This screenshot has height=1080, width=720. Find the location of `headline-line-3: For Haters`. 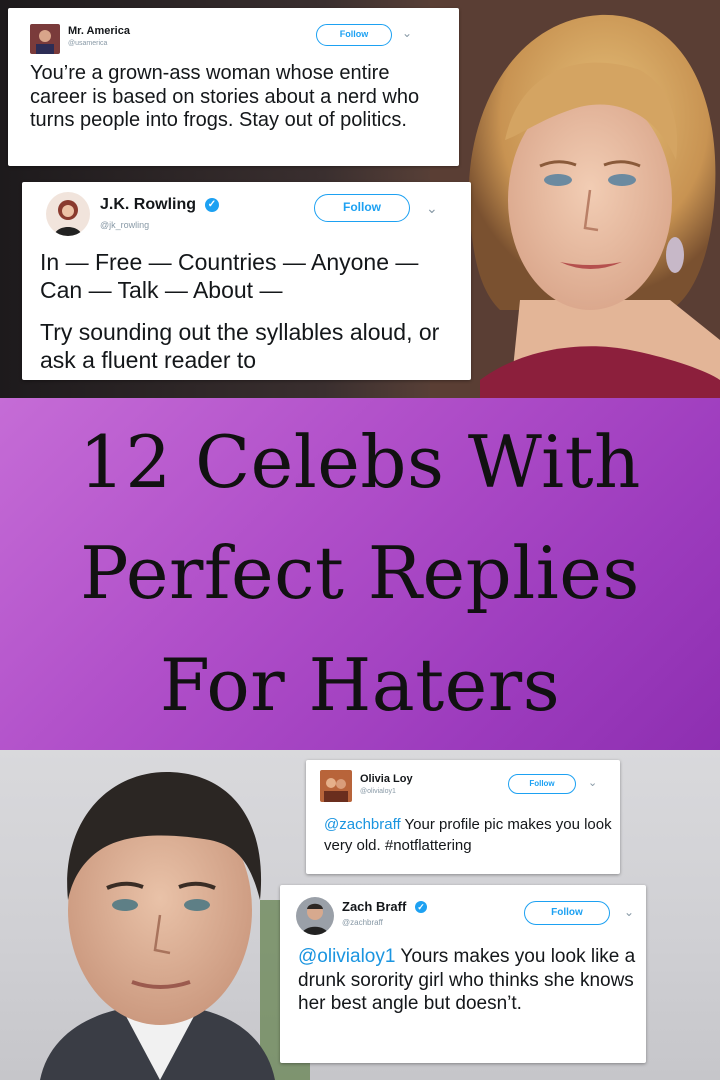

headline-line-3: For Haters is located at coordinates (360, 684).